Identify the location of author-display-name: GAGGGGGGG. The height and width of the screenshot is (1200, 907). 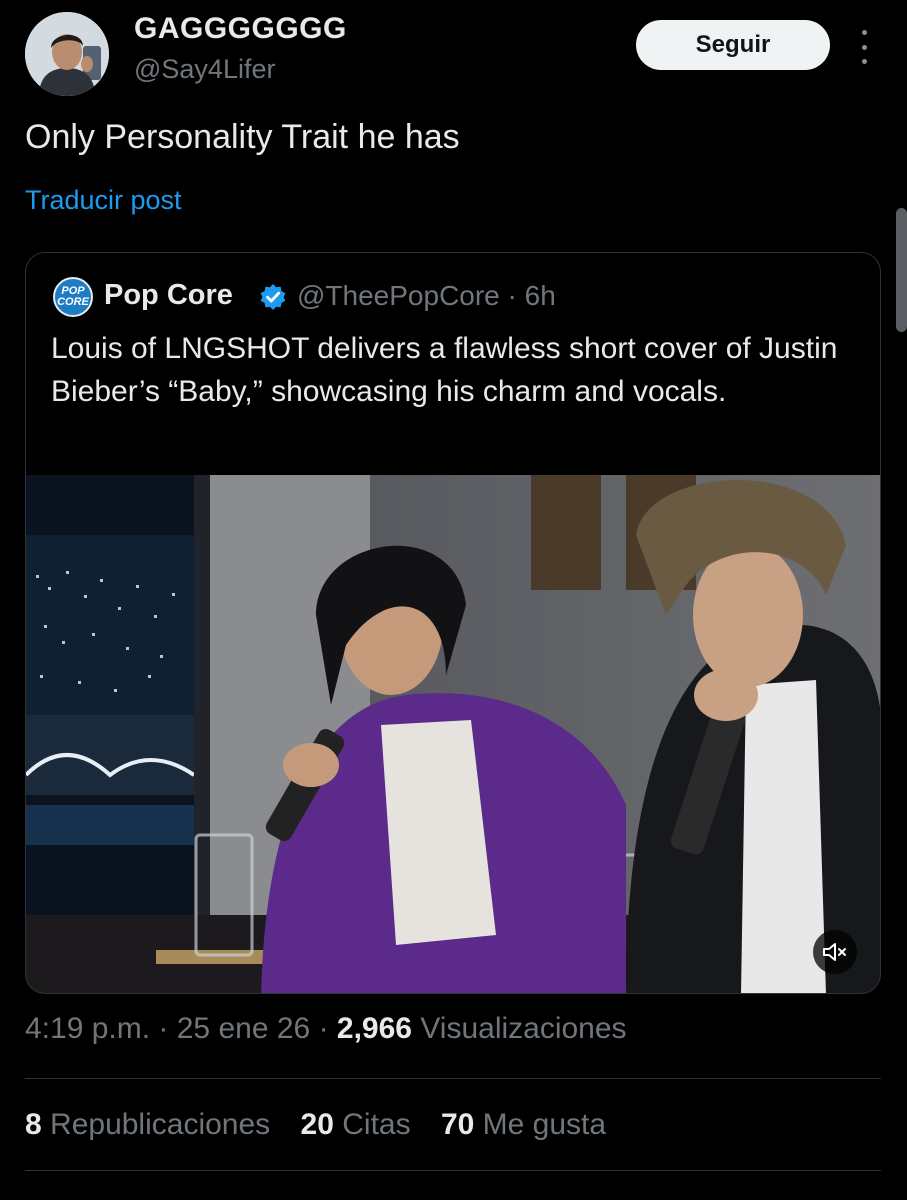
(240, 29).